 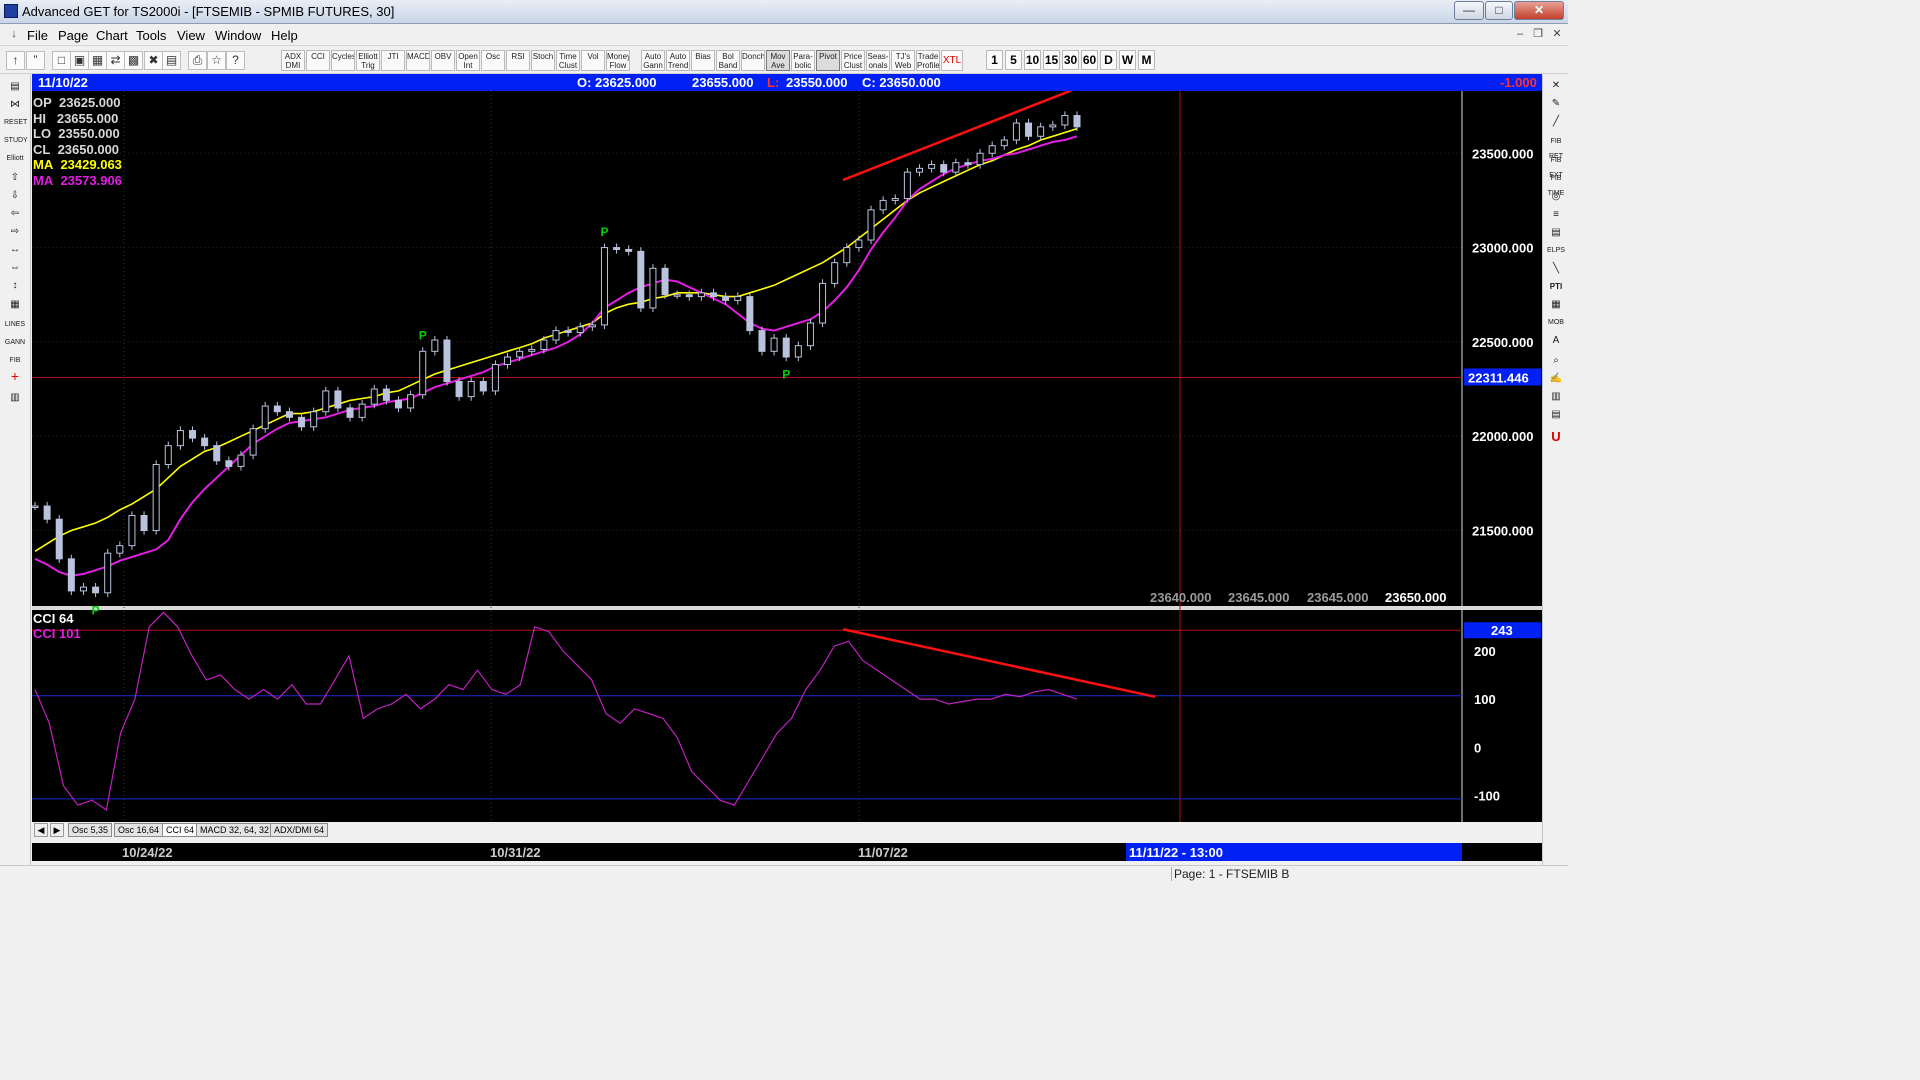 What do you see at coordinates (343, 60) in the screenshot?
I see `study-button-cycles: Cycles` at bounding box center [343, 60].